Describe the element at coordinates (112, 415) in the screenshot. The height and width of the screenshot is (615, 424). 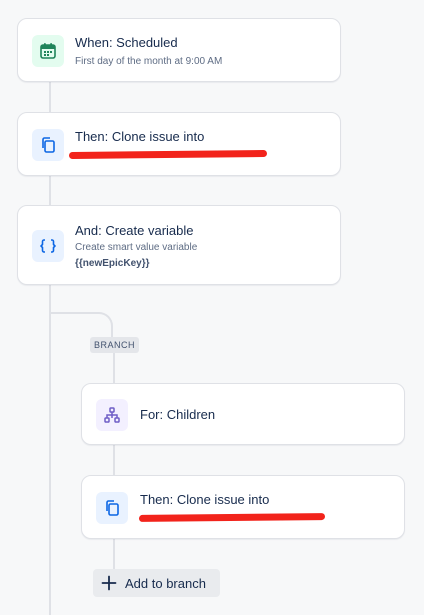
I see `hierarchy-icon` at that location.